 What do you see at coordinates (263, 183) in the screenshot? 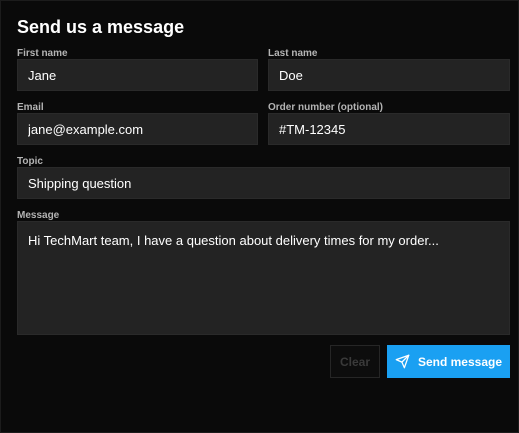
I see `topic-field` at bounding box center [263, 183].